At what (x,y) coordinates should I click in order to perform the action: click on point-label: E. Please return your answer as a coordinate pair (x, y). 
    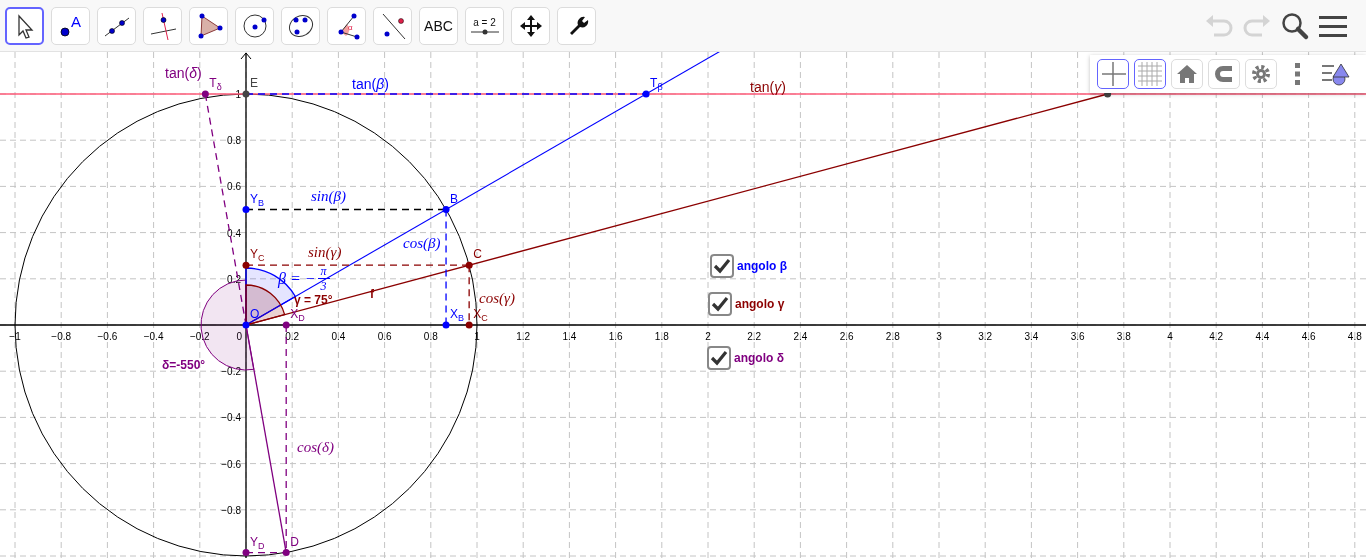
    Looking at the image, I should click on (254, 83).